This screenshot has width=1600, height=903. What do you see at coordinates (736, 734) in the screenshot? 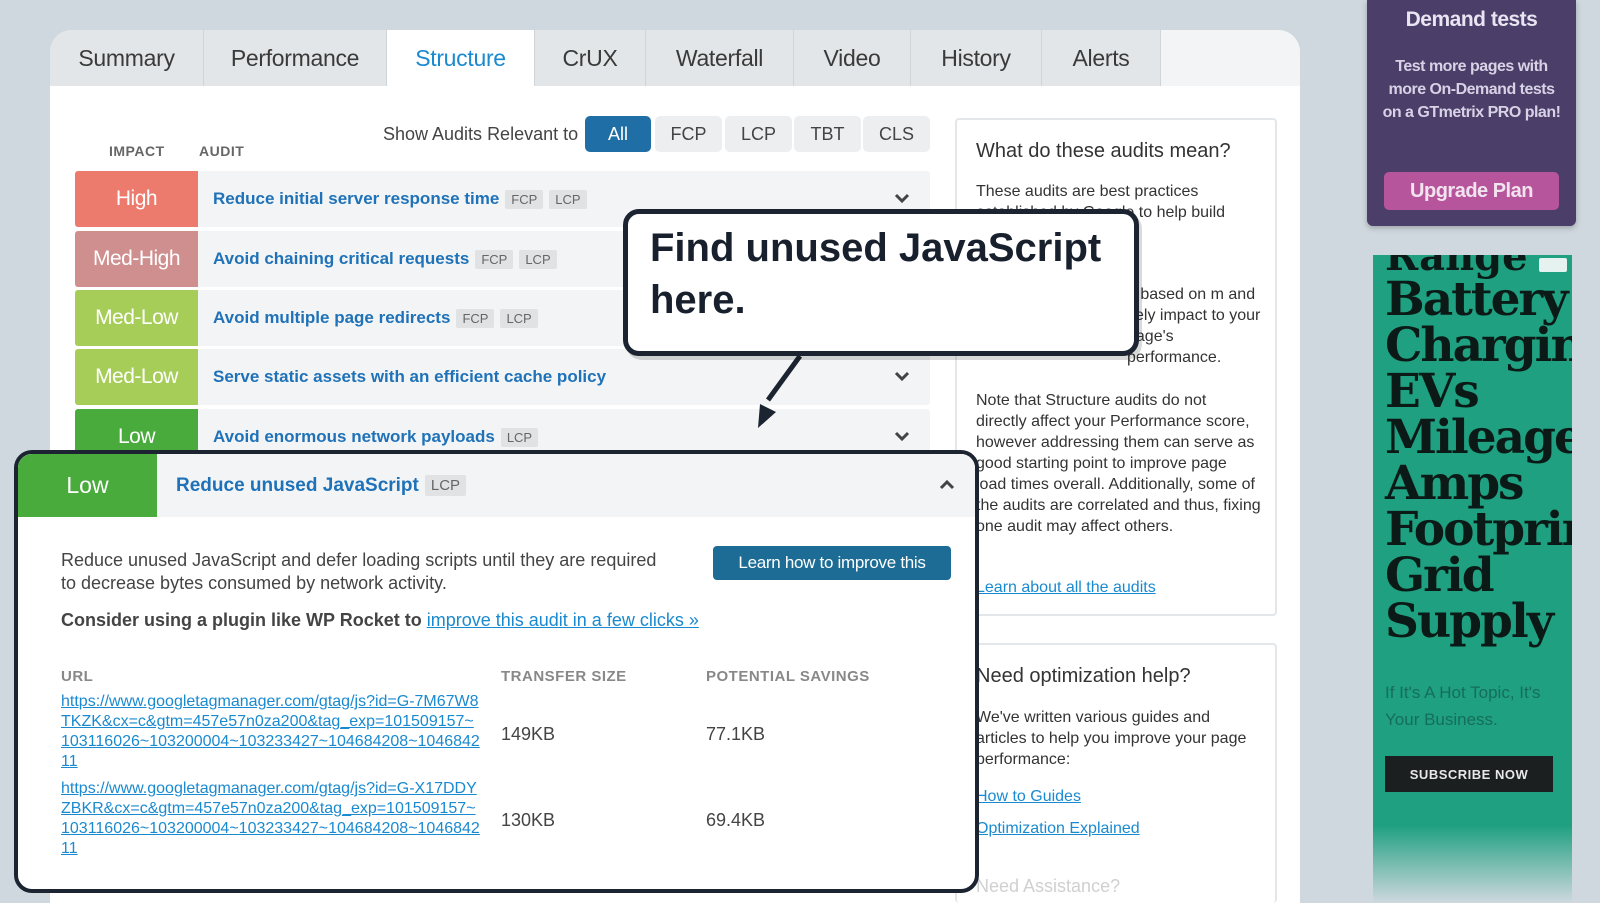
I see `potential-savings: 77.1KB` at bounding box center [736, 734].